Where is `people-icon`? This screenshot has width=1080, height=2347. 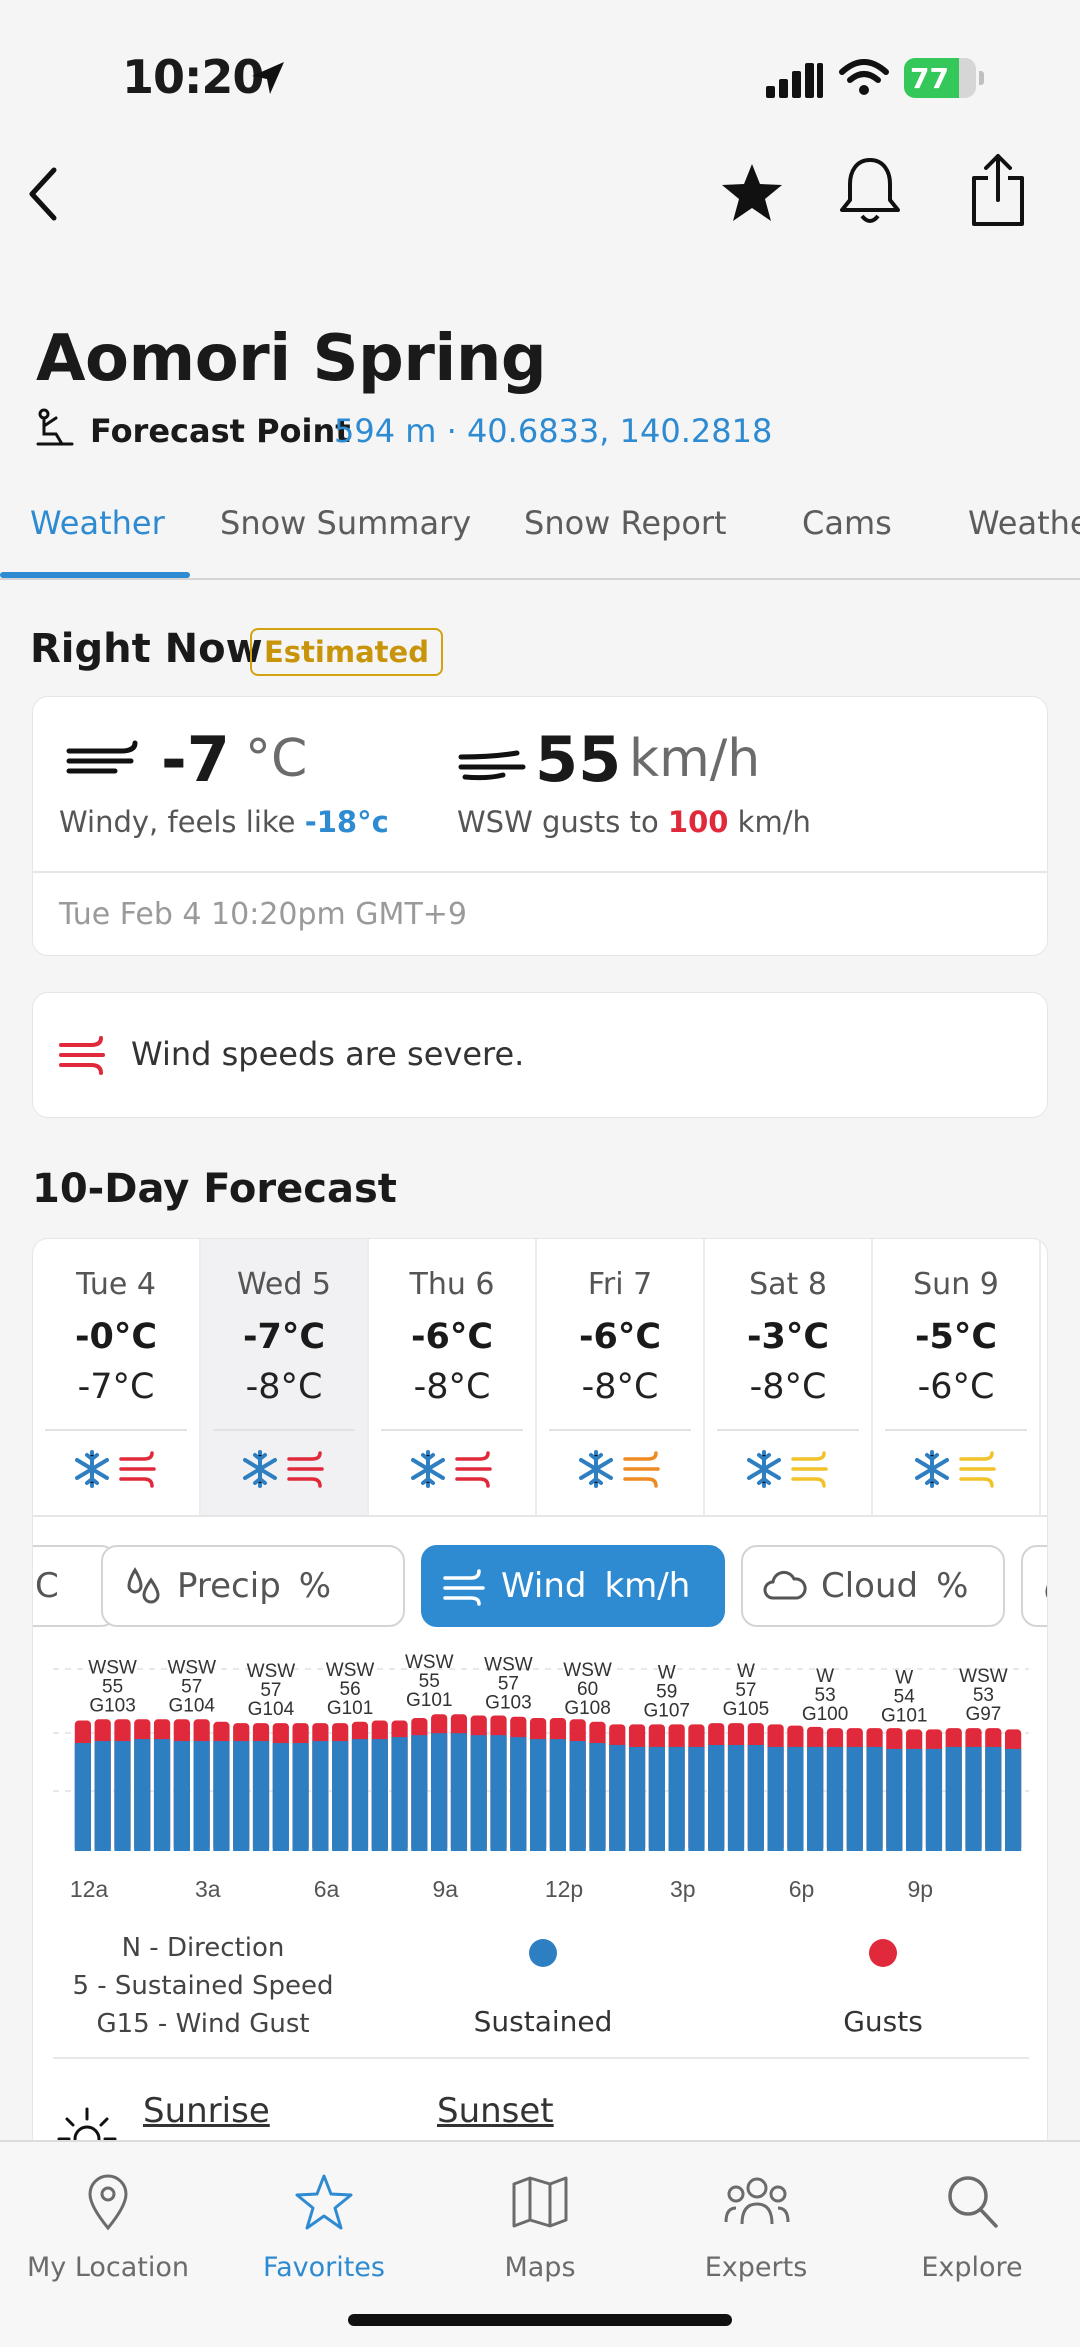 people-icon is located at coordinates (757, 2201).